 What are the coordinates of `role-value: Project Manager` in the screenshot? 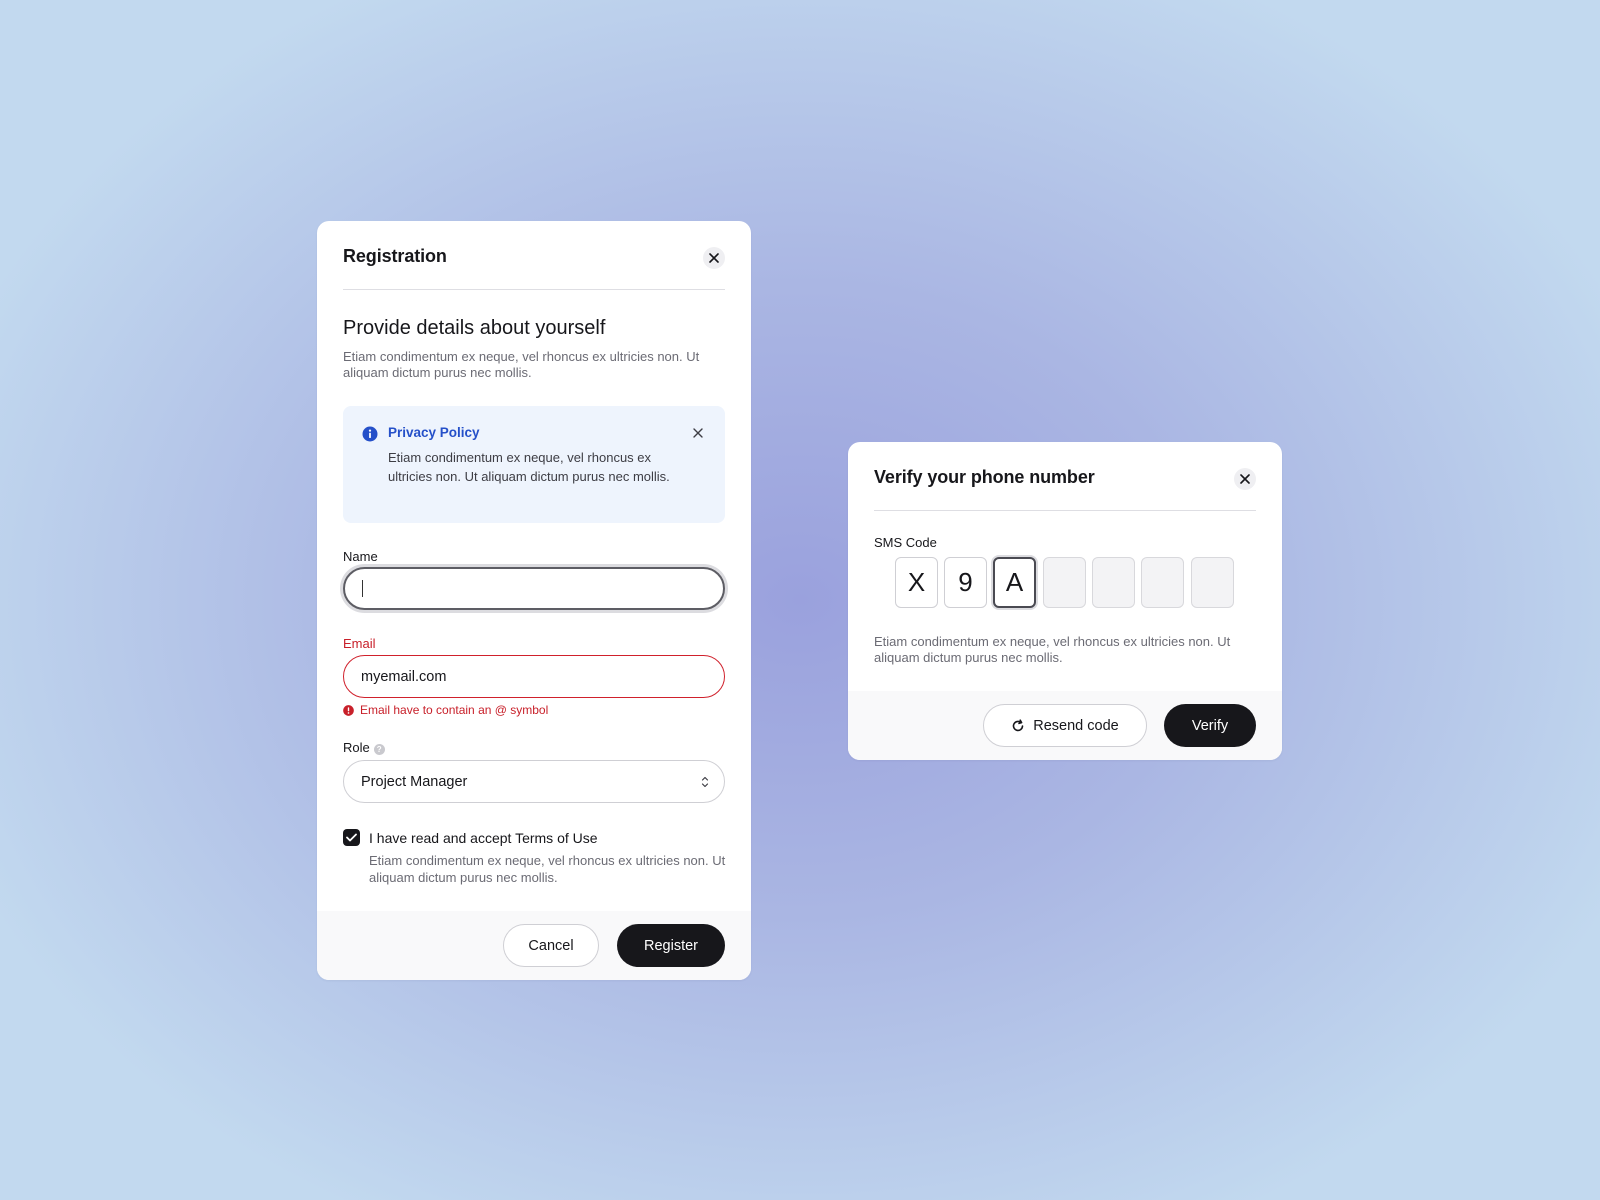 It's located at (414, 781).